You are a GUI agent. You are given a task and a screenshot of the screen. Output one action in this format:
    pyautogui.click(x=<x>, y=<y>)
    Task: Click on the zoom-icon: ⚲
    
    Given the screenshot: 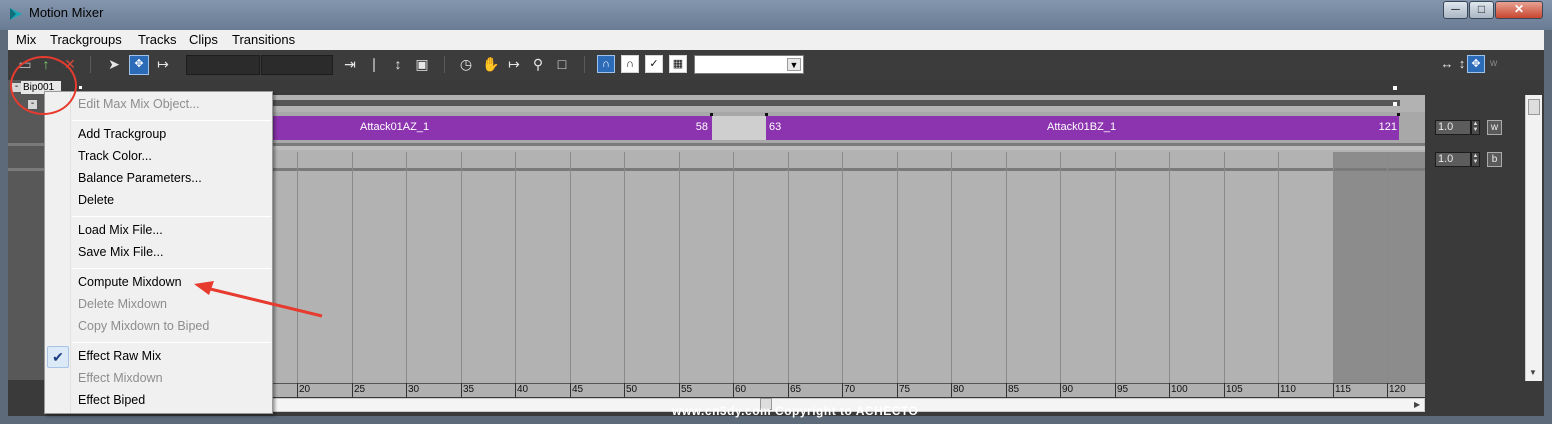 What is the action you would take?
    pyautogui.click(x=538, y=64)
    